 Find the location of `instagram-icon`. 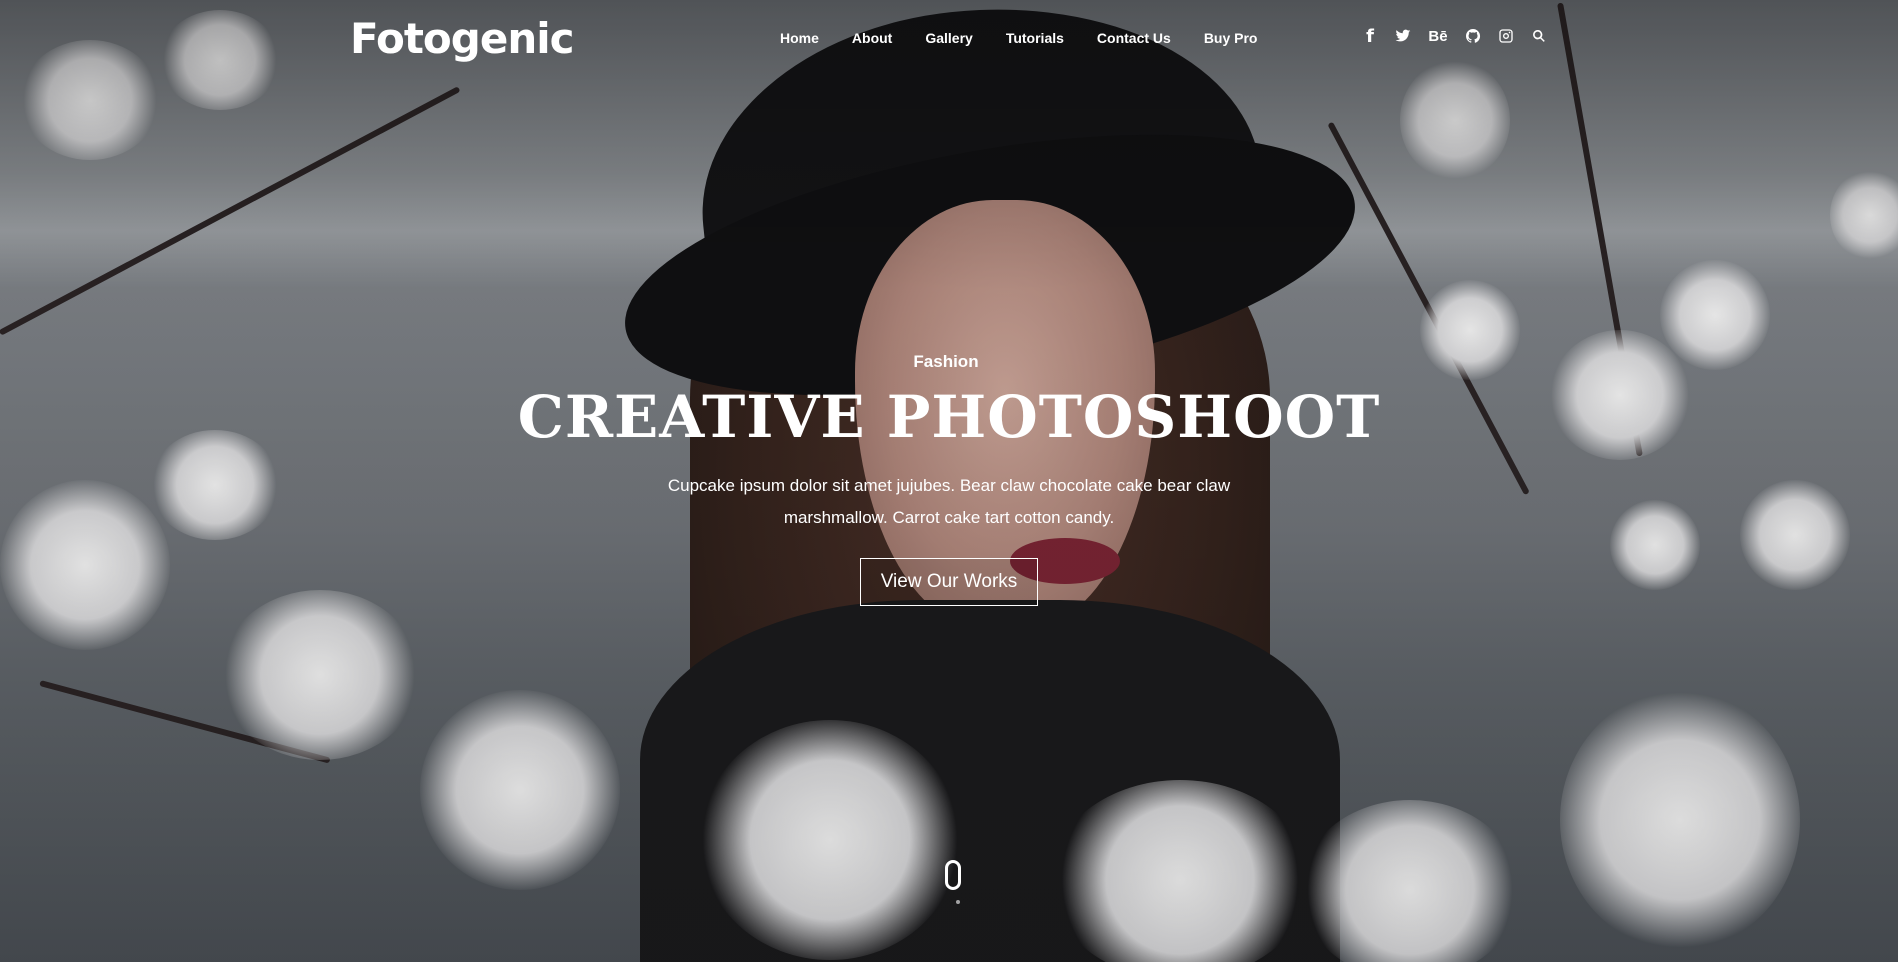

instagram-icon is located at coordinates (1506, 36).